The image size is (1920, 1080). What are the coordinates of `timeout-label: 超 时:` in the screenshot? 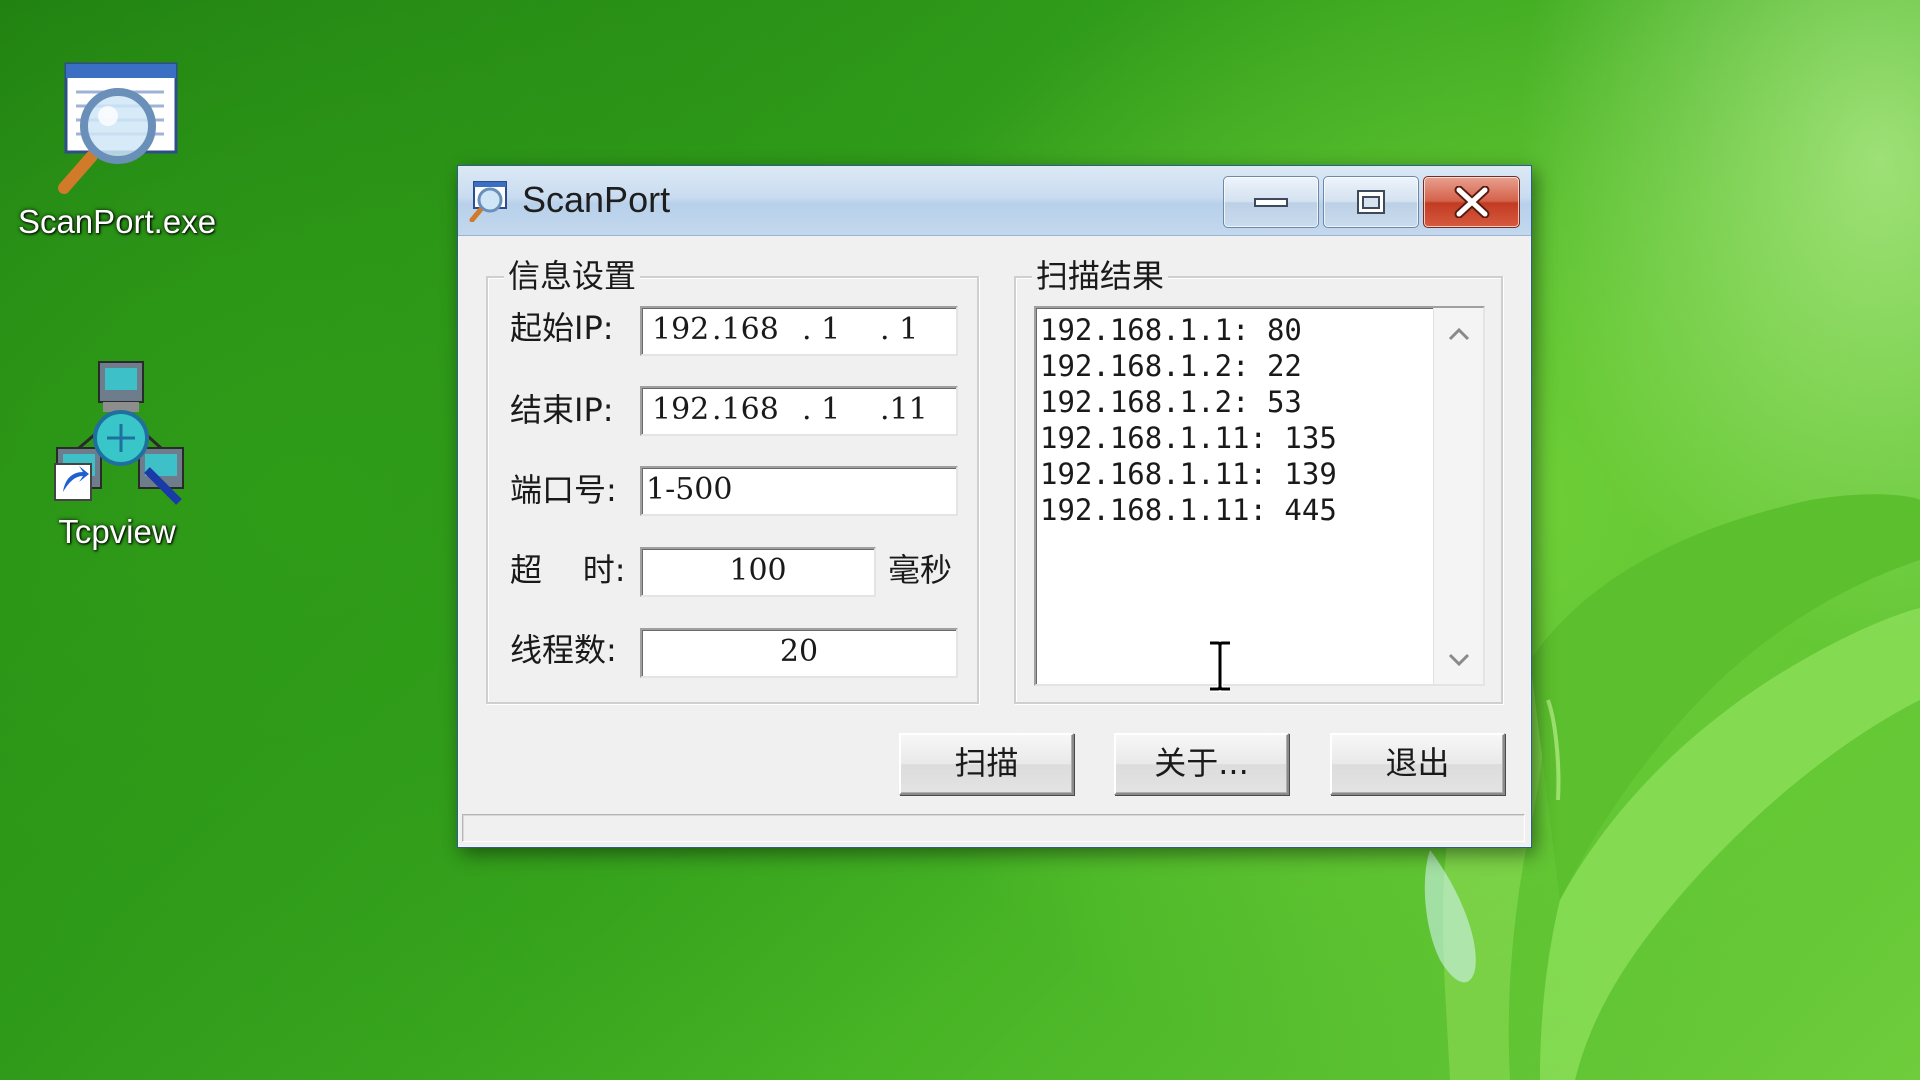 It's located at (568, 570).